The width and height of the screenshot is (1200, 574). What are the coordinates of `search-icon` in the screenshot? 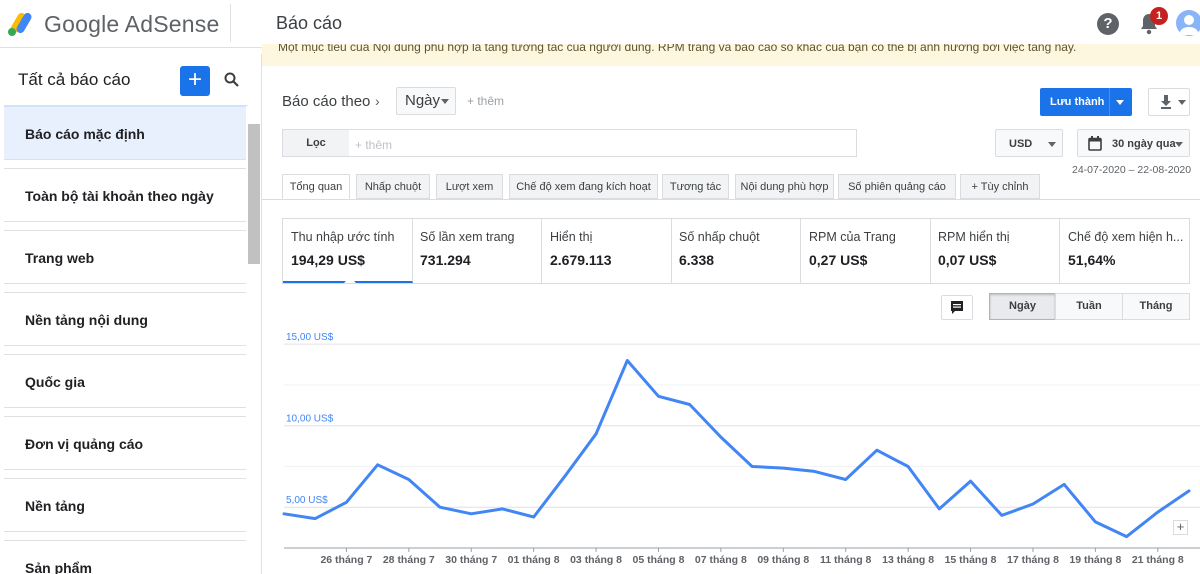 It's located at (232, 80).